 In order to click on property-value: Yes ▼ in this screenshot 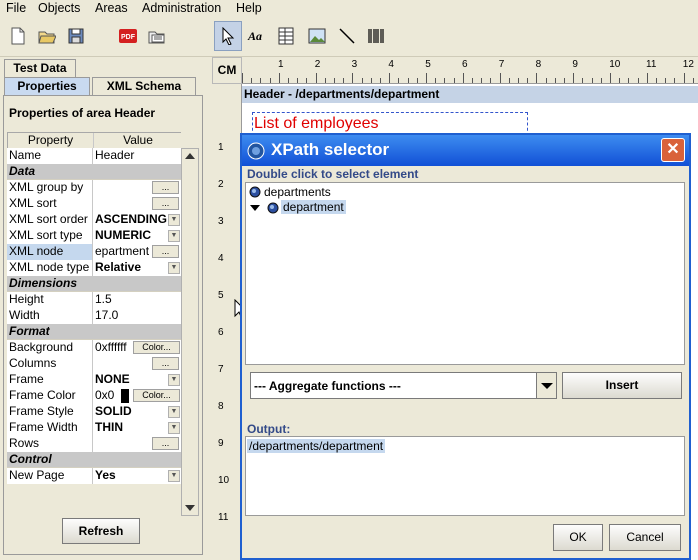, I will do `click(136, 476)`.